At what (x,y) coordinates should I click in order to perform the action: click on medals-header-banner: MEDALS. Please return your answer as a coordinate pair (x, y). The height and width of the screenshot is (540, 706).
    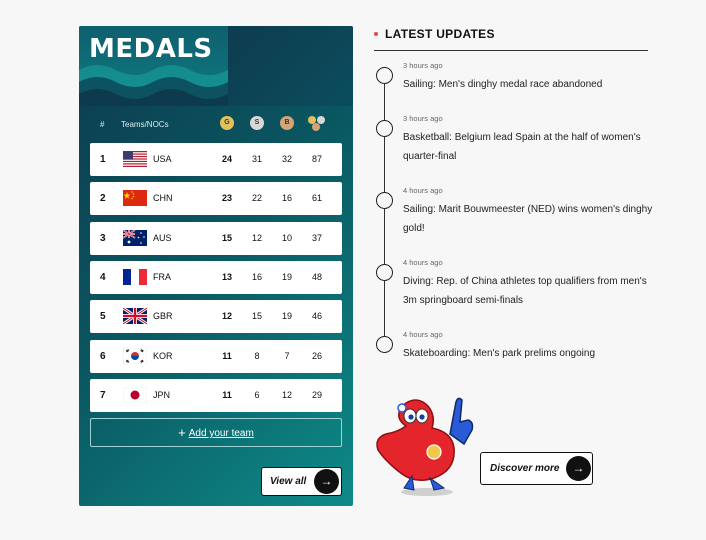
    Looking at the image, I should click on (153, 66).